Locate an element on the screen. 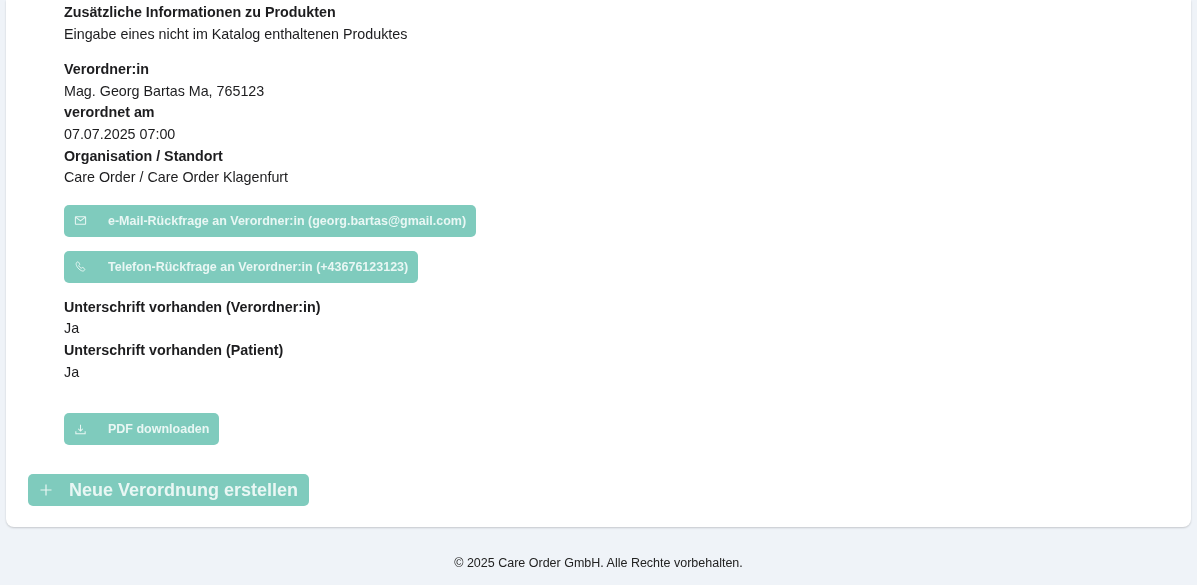 The height and width of the screenshot is (585, 1197). field-label: Unterschrift vorhanden (Verordner:in) is located at coordinates (192, 307).